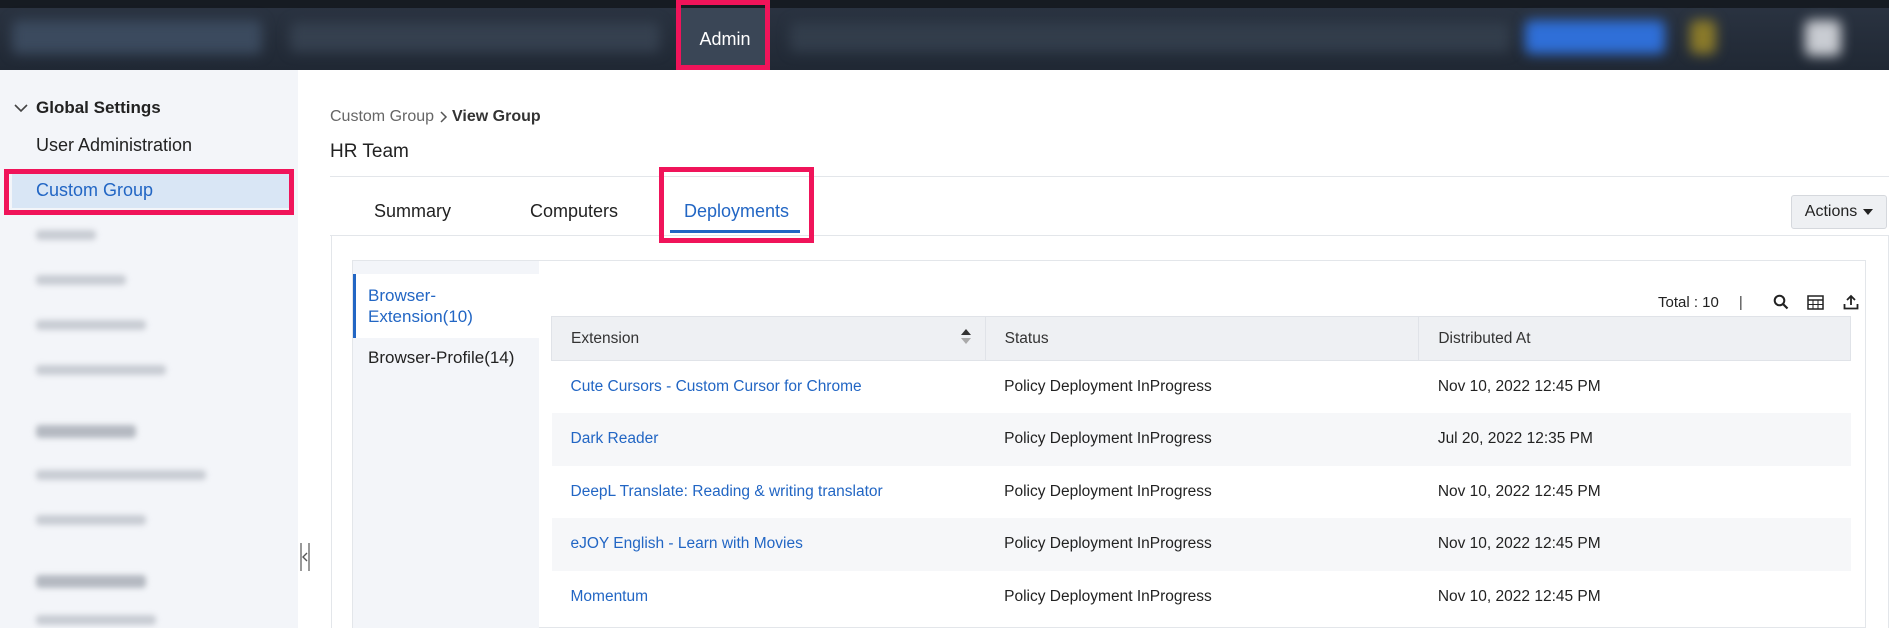 This screenshot has height=628, width=1889. What do you see at coordinates (382, 117) in the screenshot?
I see `breadcrumb-parent: Custom Group` at bounding box center [382, 117].